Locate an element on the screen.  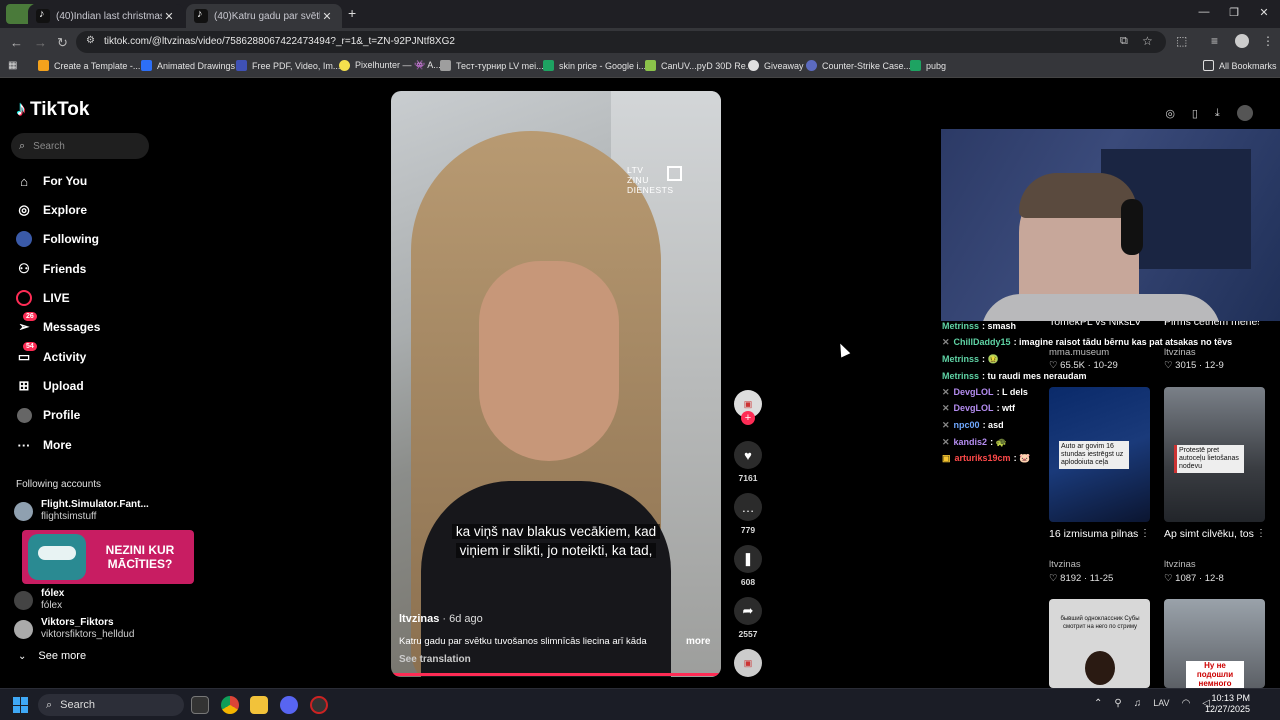
nav-following: Following is located at coordinates (57, 239).